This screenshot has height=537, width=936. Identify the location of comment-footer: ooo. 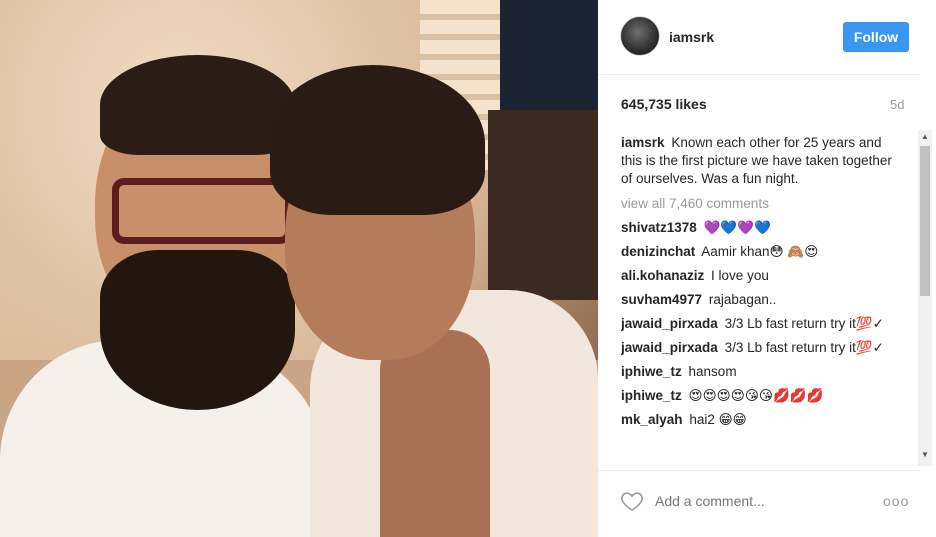
(759, 503).